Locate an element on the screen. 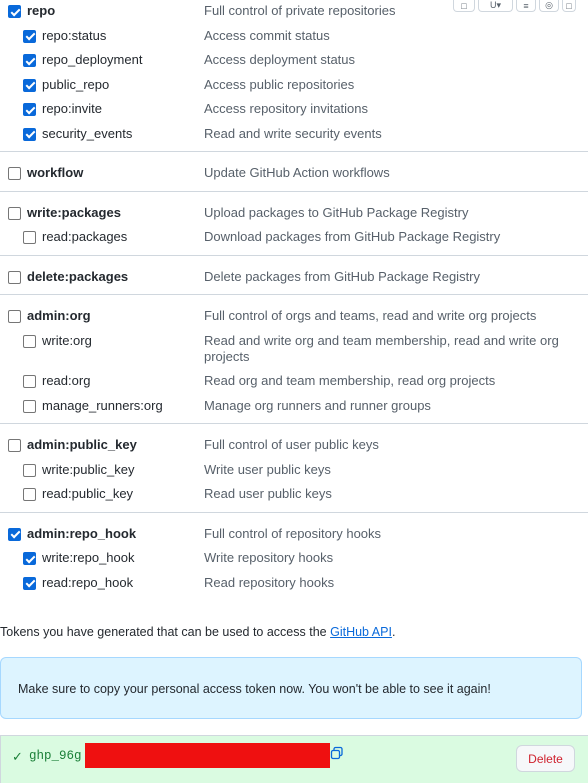  token-value: ghp_96g is located at coordinates (55, 756).